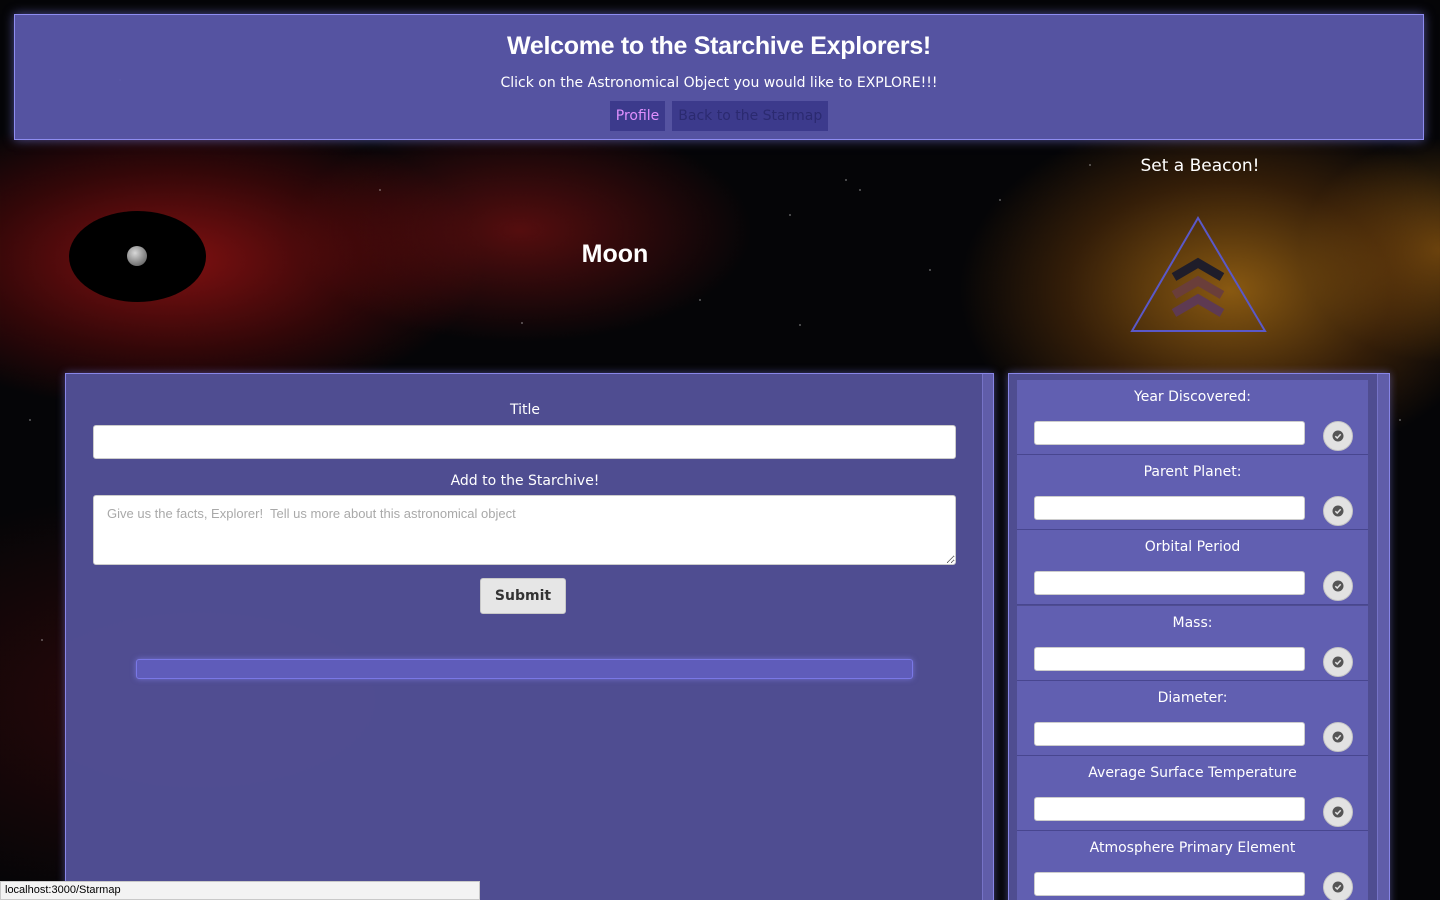 This screenshot has height=900, width=1440. I want to click on fact-row-average-surface-temperature: Average Surface Temperature, so click(1192, 793).